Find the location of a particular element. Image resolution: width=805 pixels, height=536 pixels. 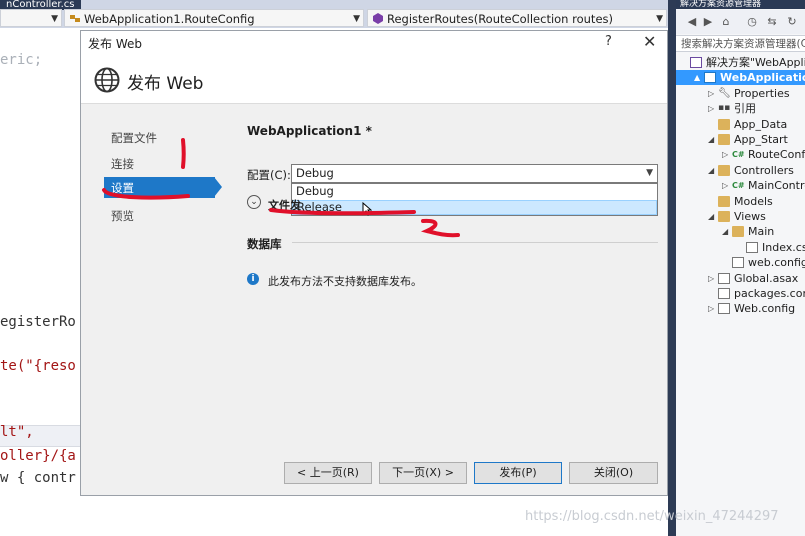

tree-item: ▲ WebApplication1 is located at coordinates (740, 78).